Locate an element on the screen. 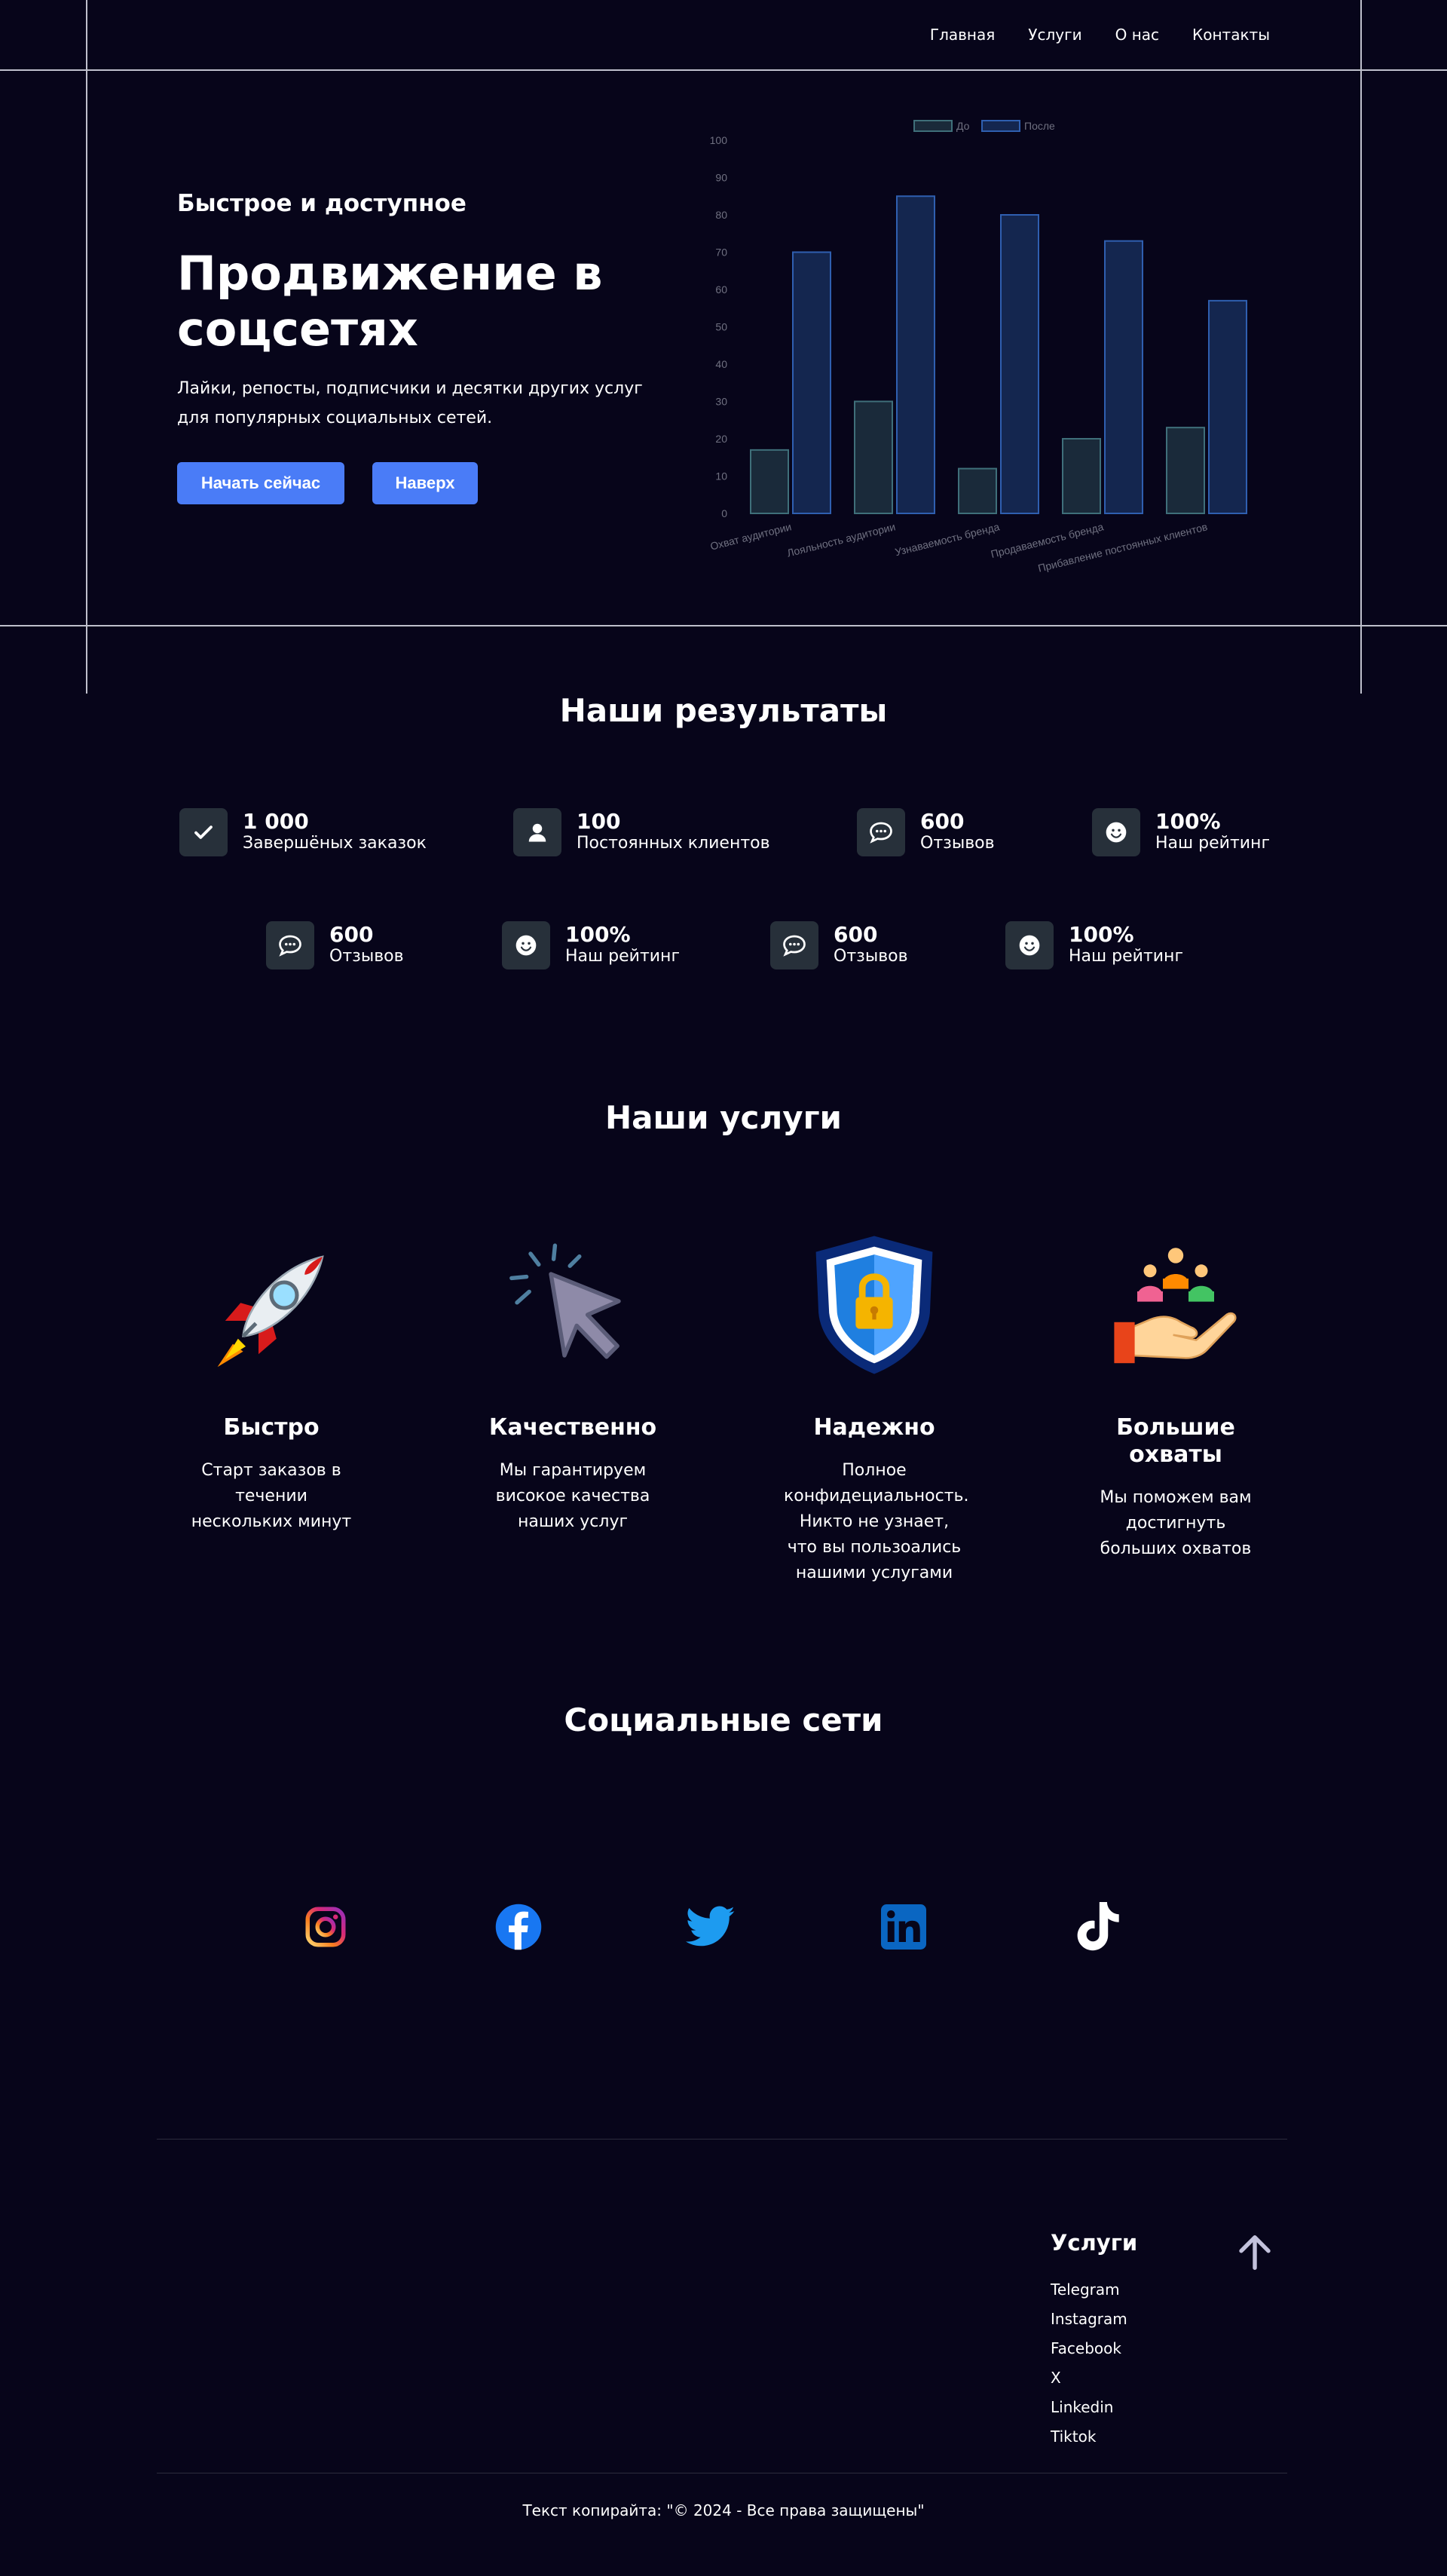 The height and width of the screenshot is (2576, 1447). y-tick-label: 80 is located at coordinates (721, 215).